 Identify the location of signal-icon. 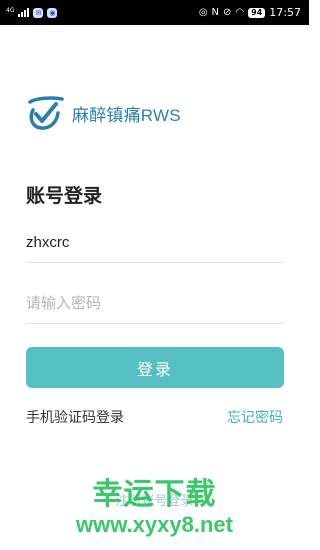
(24, 12).